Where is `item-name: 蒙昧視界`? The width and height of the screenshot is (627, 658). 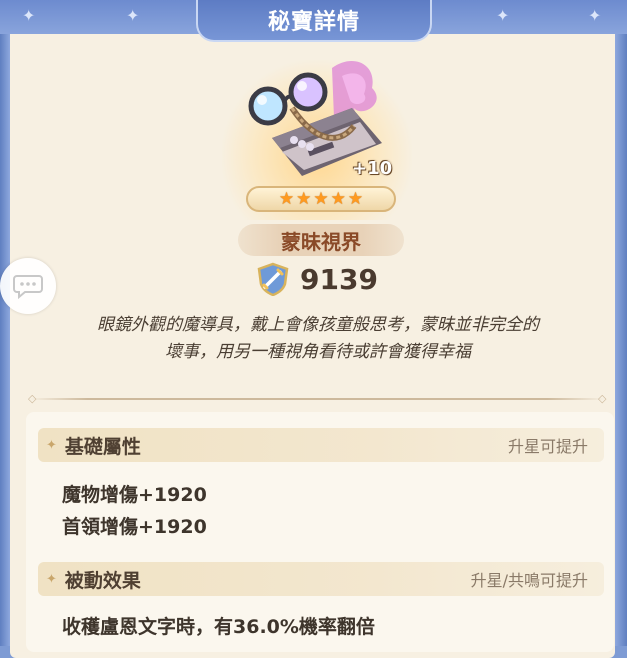 item-name: 蒙昧視界 is located at coordinates (321, 241).